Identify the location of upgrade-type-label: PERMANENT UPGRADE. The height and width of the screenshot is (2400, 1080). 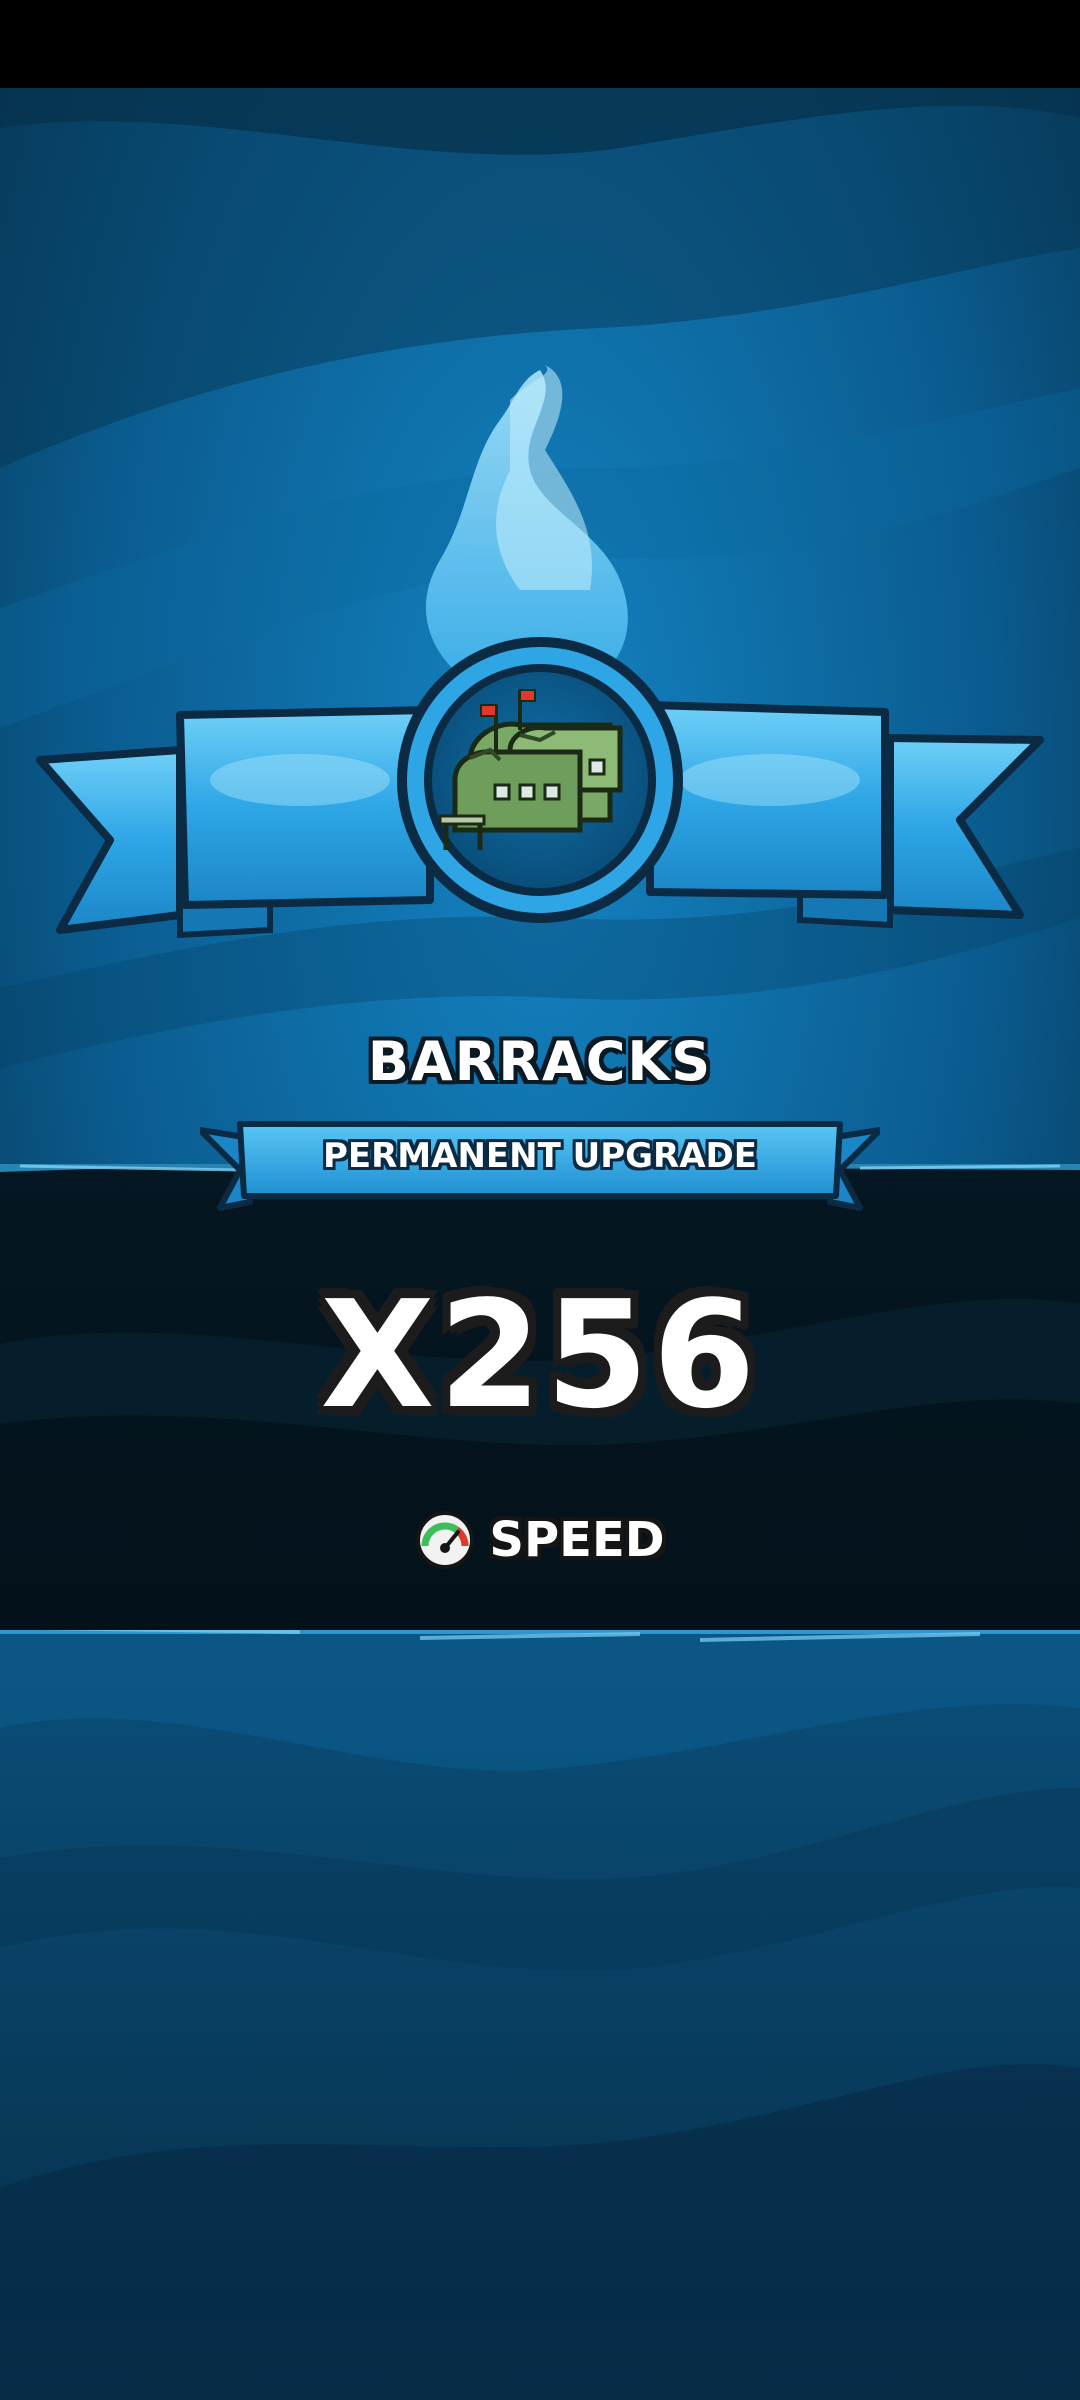
(539, 1156).